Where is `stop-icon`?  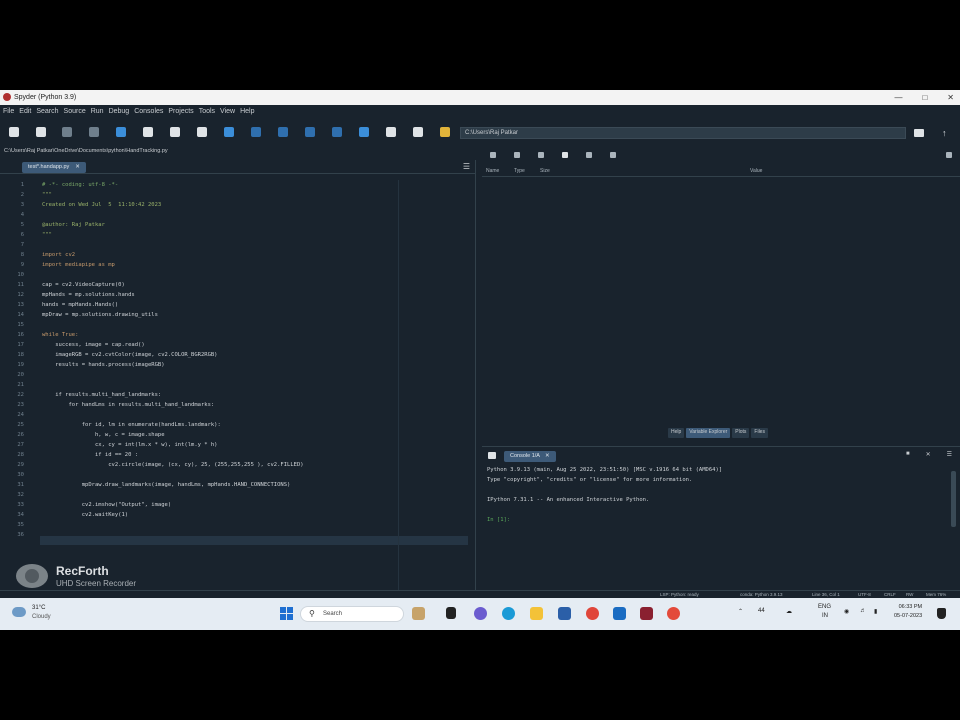 stop-icon is located at coordinates (364, 132).